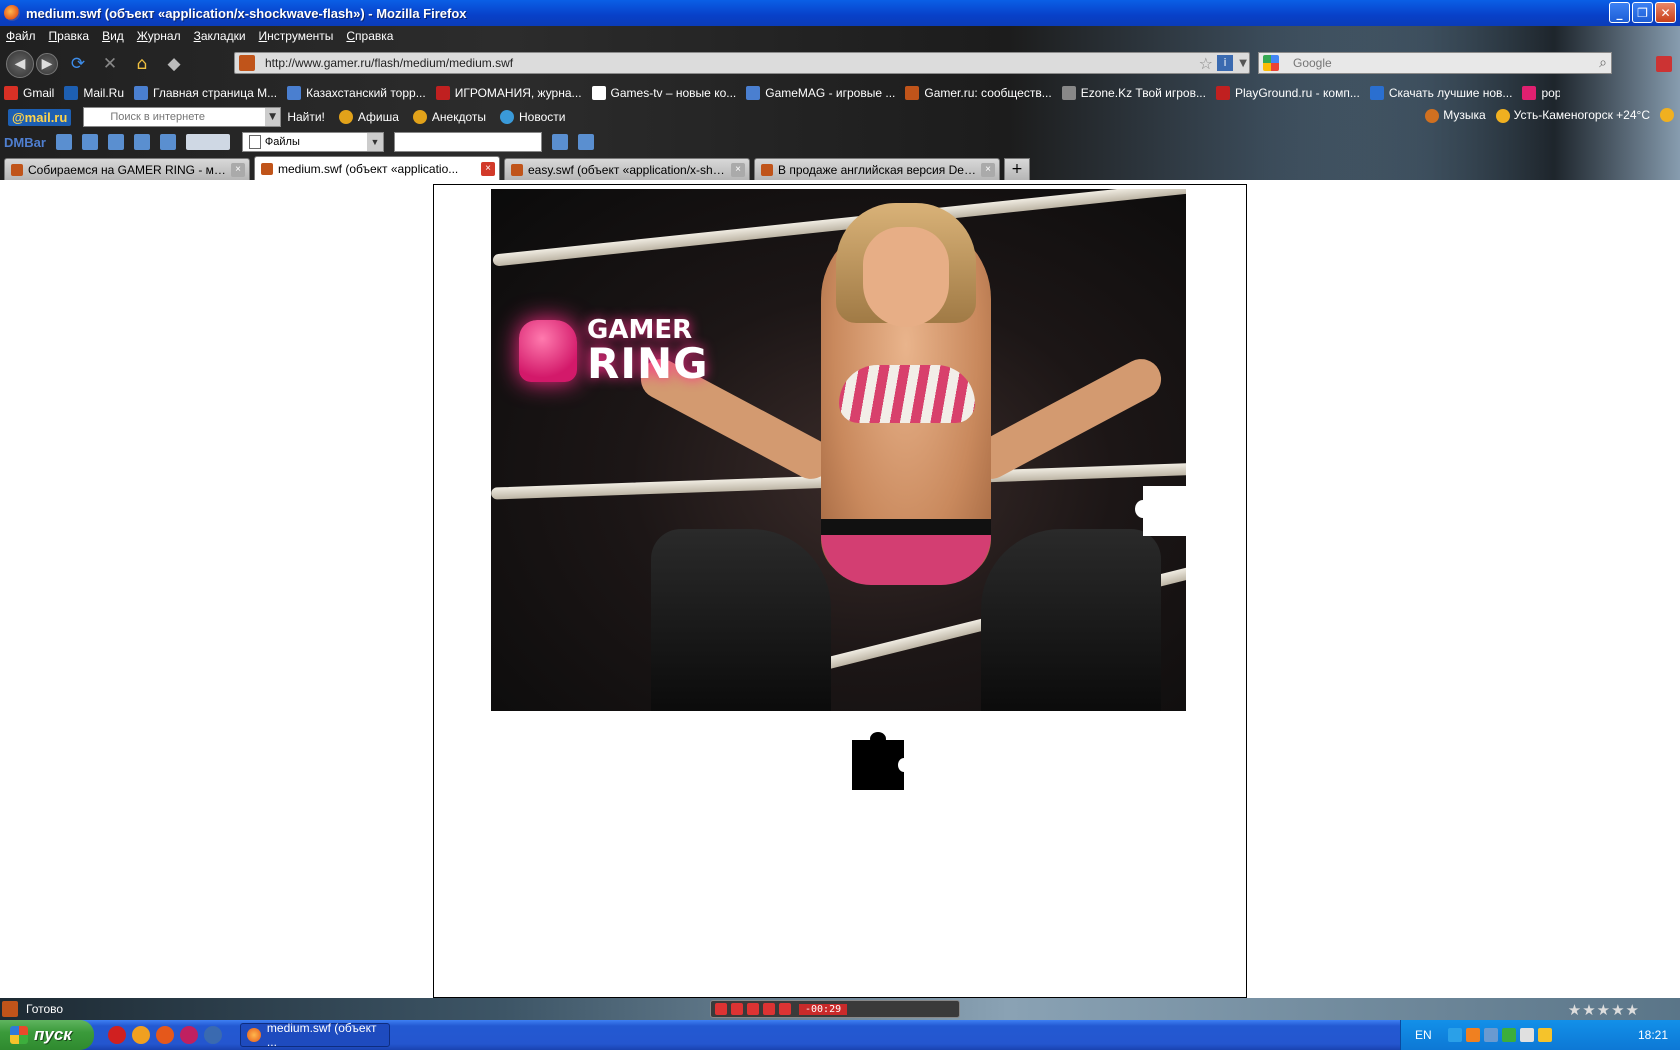 The height and width of the screenshot is (1050, 1680). I want to click on files-select-value: Файлы, so click(282, 142).